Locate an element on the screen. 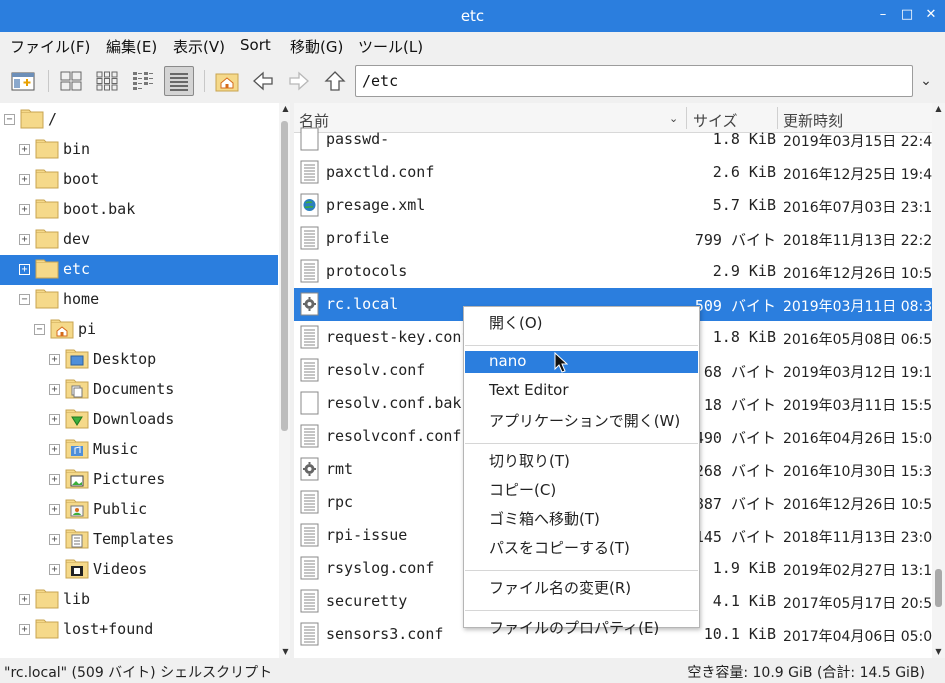 This screenshot has width=945, height=683. tree-item: − home is located at coordinates (139, 300).